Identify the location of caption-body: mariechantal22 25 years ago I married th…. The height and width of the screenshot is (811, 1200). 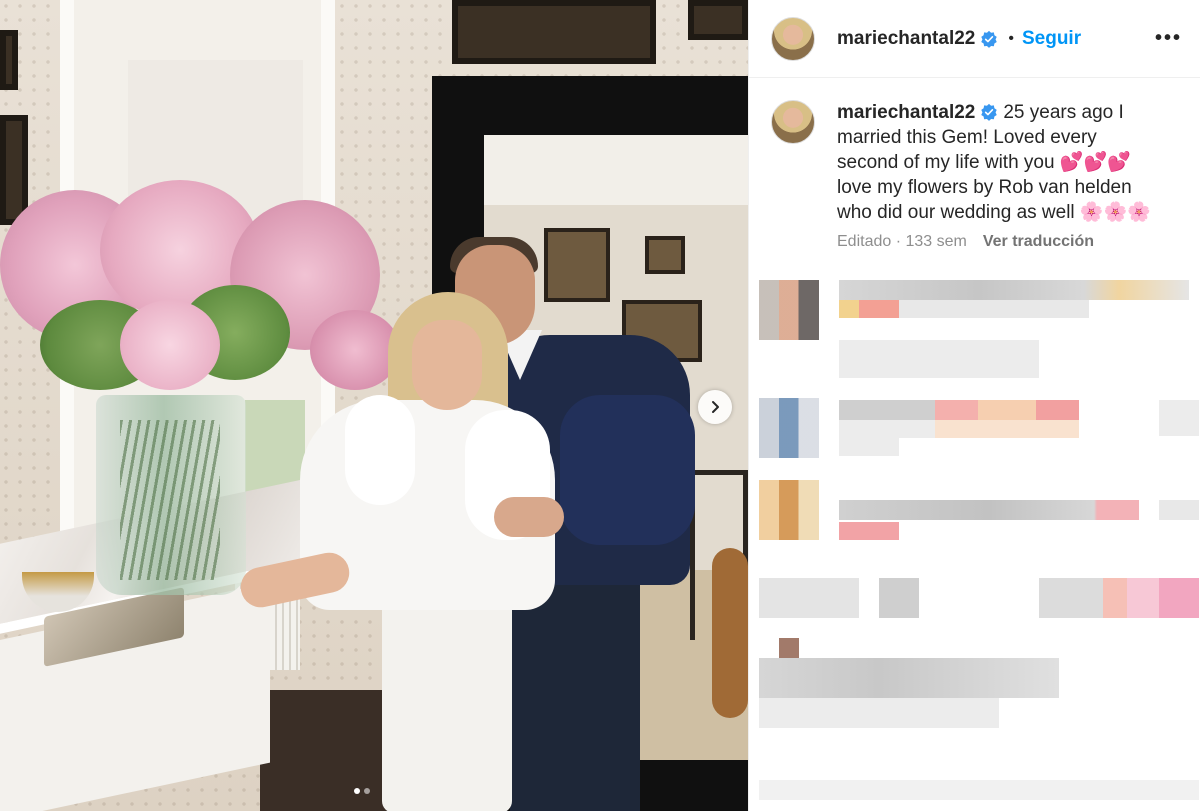
(997, 162).